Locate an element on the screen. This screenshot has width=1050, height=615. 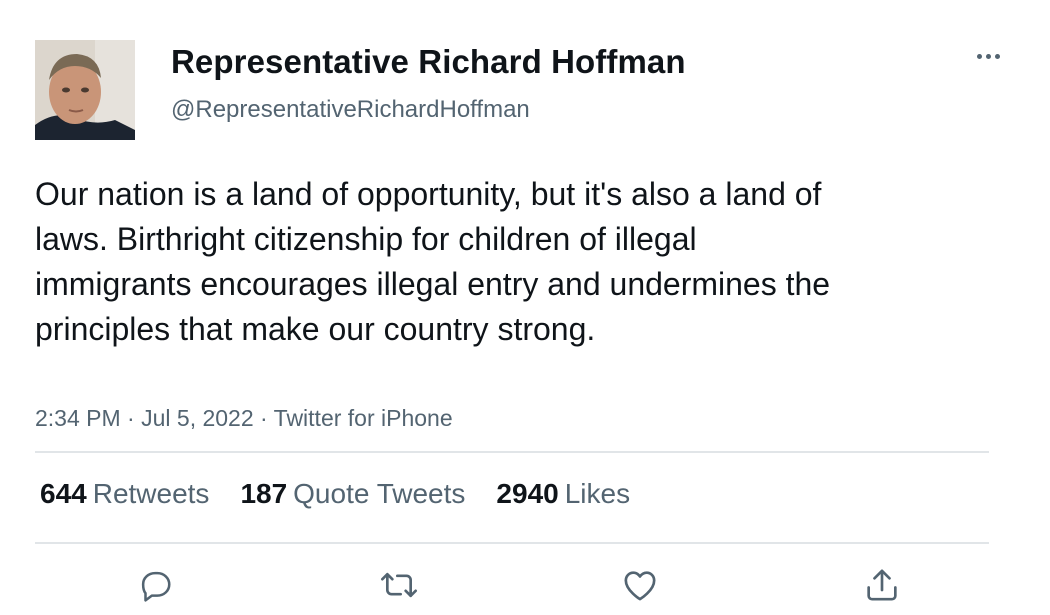
share-button is located at coordinates (882, 585).